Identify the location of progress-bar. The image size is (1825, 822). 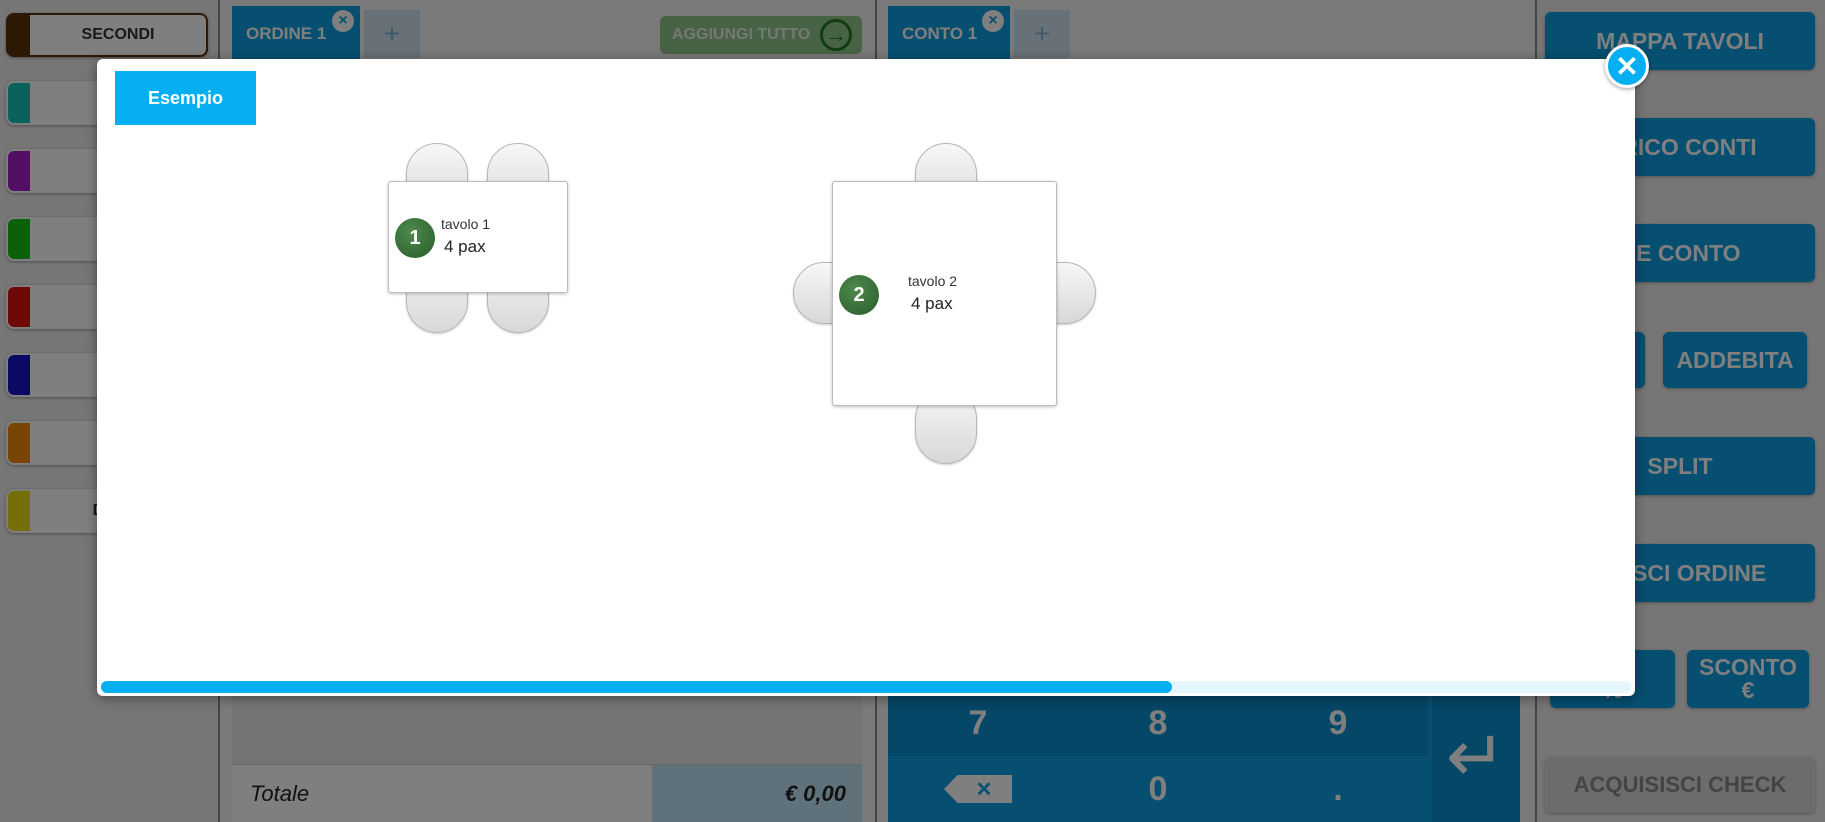
(866, 687).